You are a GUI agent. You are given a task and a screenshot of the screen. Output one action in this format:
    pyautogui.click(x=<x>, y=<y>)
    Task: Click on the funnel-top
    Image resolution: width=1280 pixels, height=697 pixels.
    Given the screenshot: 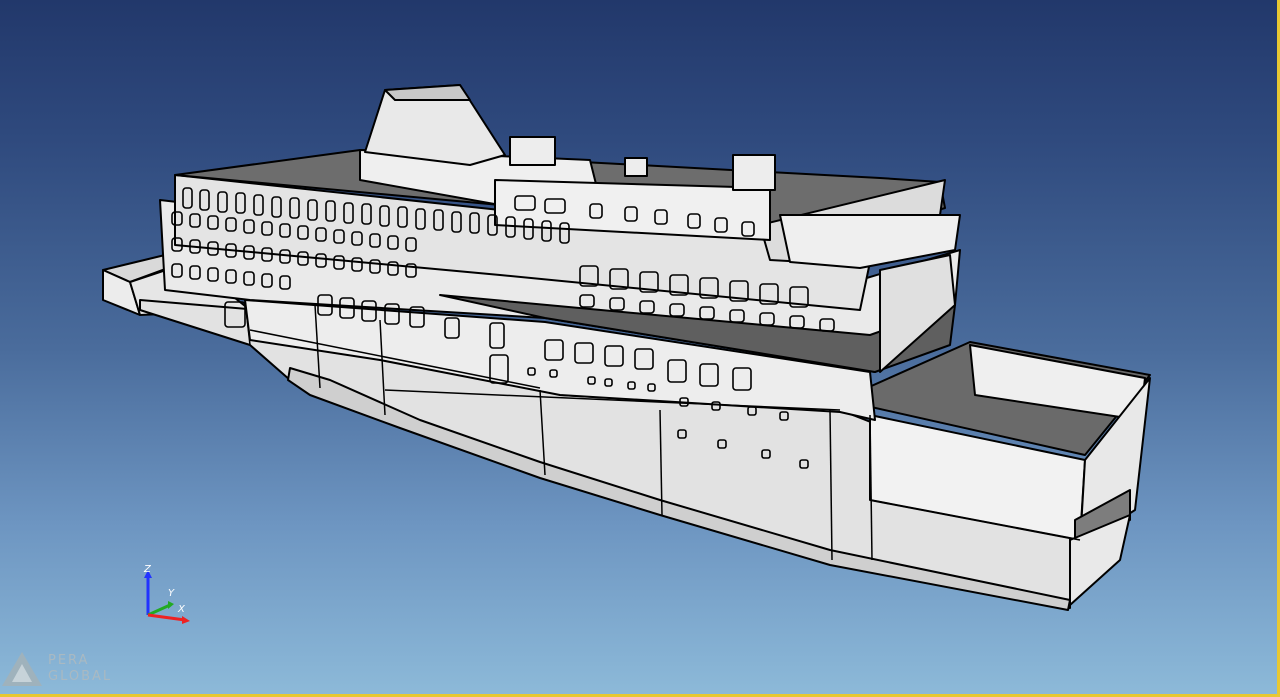 What is the action you would take?
    pyautogui.click(x=427, y=92)
    